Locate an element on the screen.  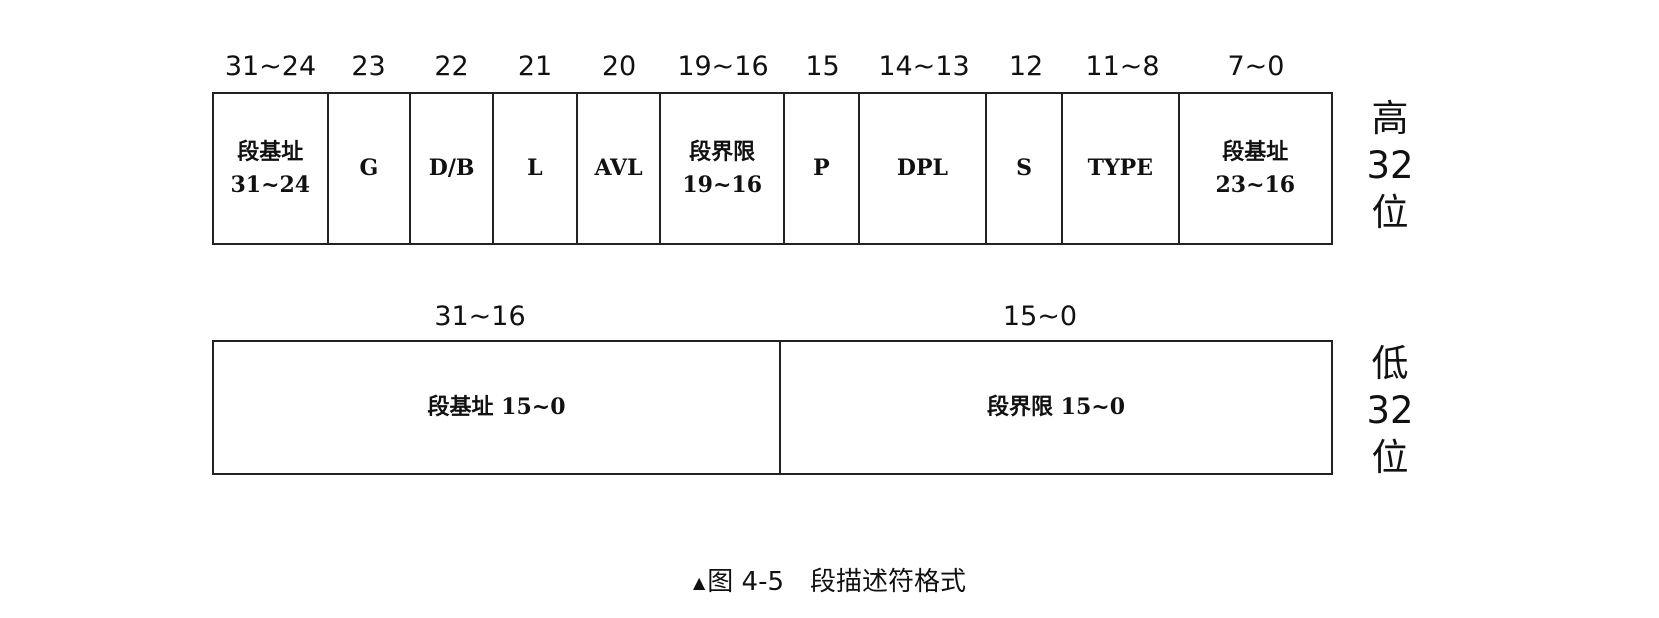
bit-label: 7~0 is located at coordinates (1256, 66).